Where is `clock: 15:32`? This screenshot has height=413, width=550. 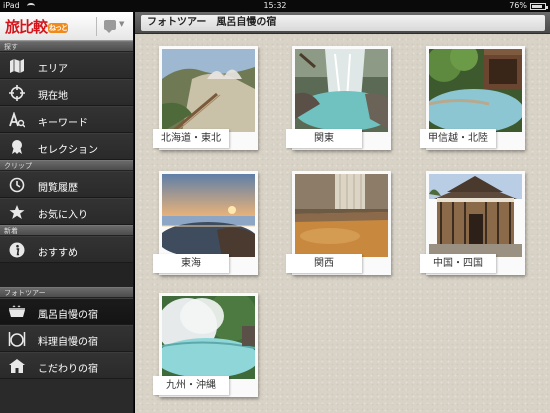 clock: 15:32 is located at coordinates (275, 5).